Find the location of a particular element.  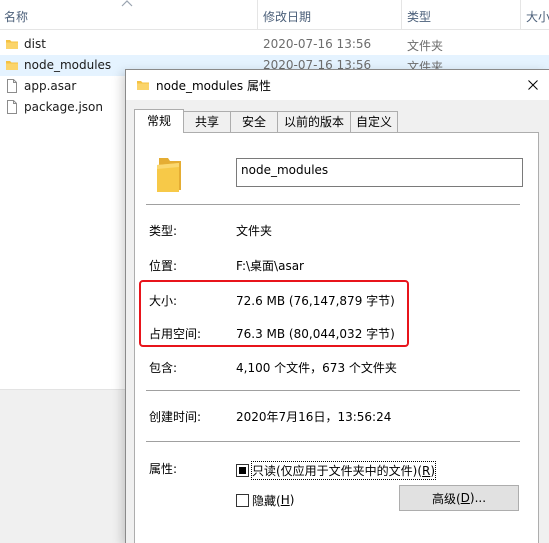

attributes-label: 属性: is located at coordinates (163, 469).